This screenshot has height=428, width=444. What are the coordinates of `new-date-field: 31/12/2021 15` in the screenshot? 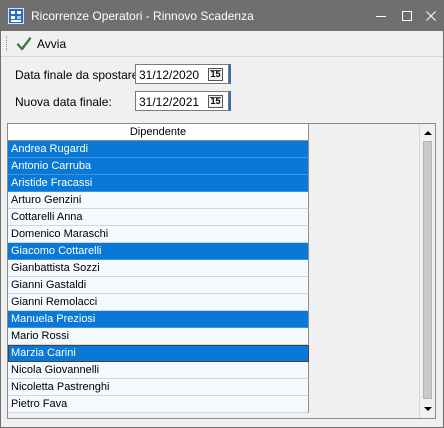 It's located at (182, 101).